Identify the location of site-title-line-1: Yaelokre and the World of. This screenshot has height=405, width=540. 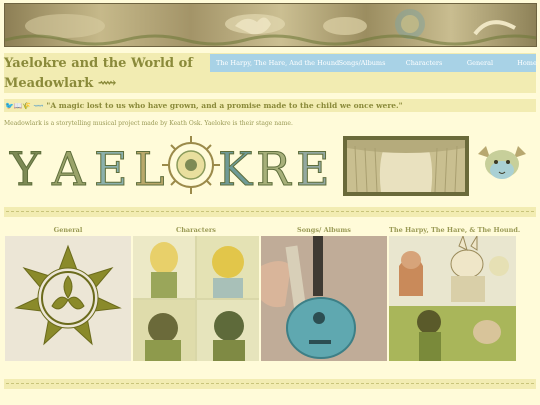
(98, 63).